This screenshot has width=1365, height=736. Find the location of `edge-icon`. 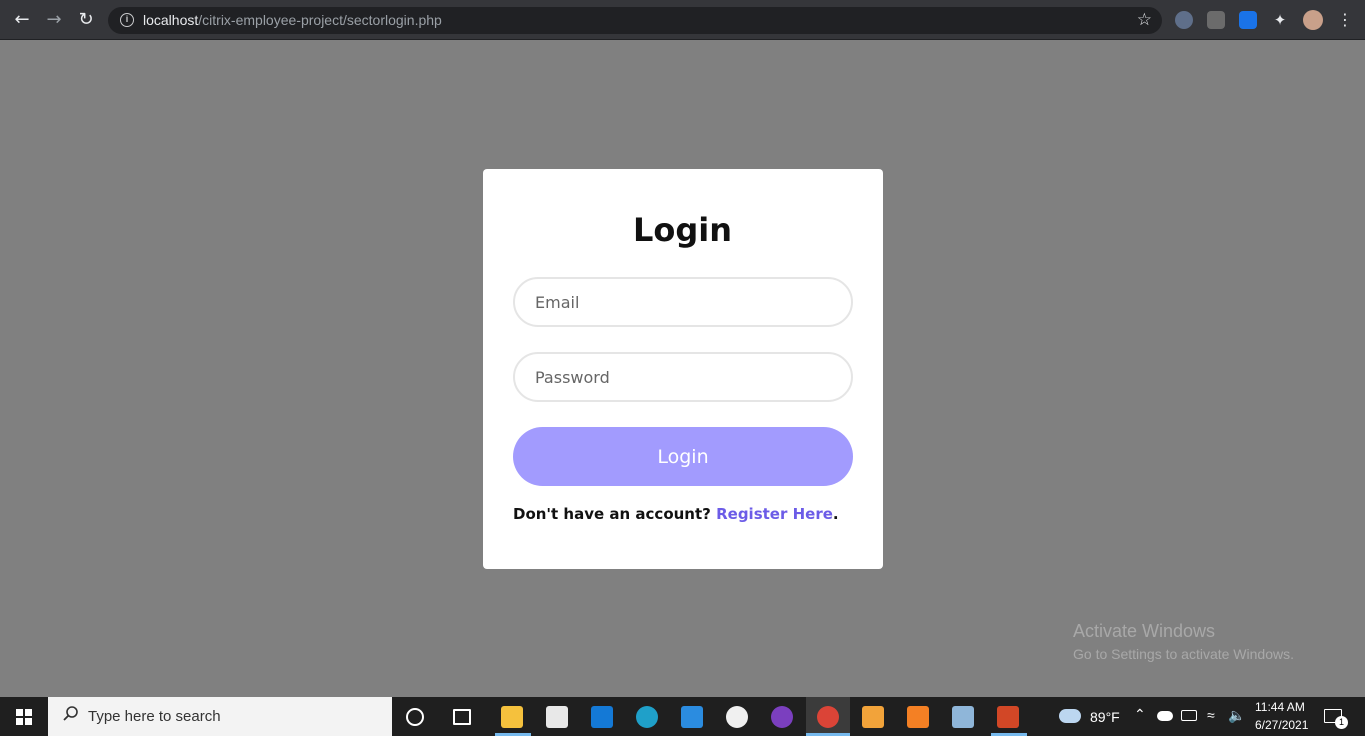

edge-icon is located at coordinates (647, 717).